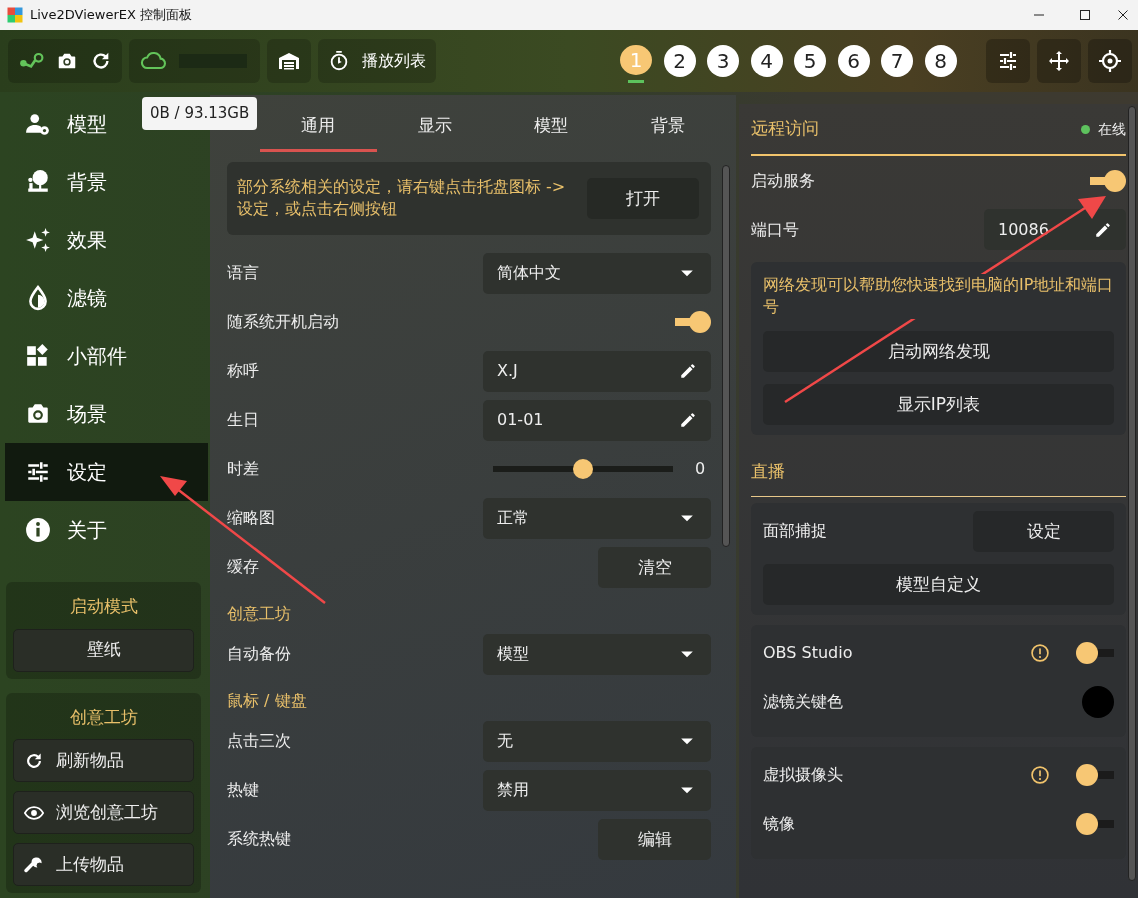 Image resolution: width=1138 pixels, height=898 pixels. I want to click on setting-label: 面部捕捉, so click(795, 531).